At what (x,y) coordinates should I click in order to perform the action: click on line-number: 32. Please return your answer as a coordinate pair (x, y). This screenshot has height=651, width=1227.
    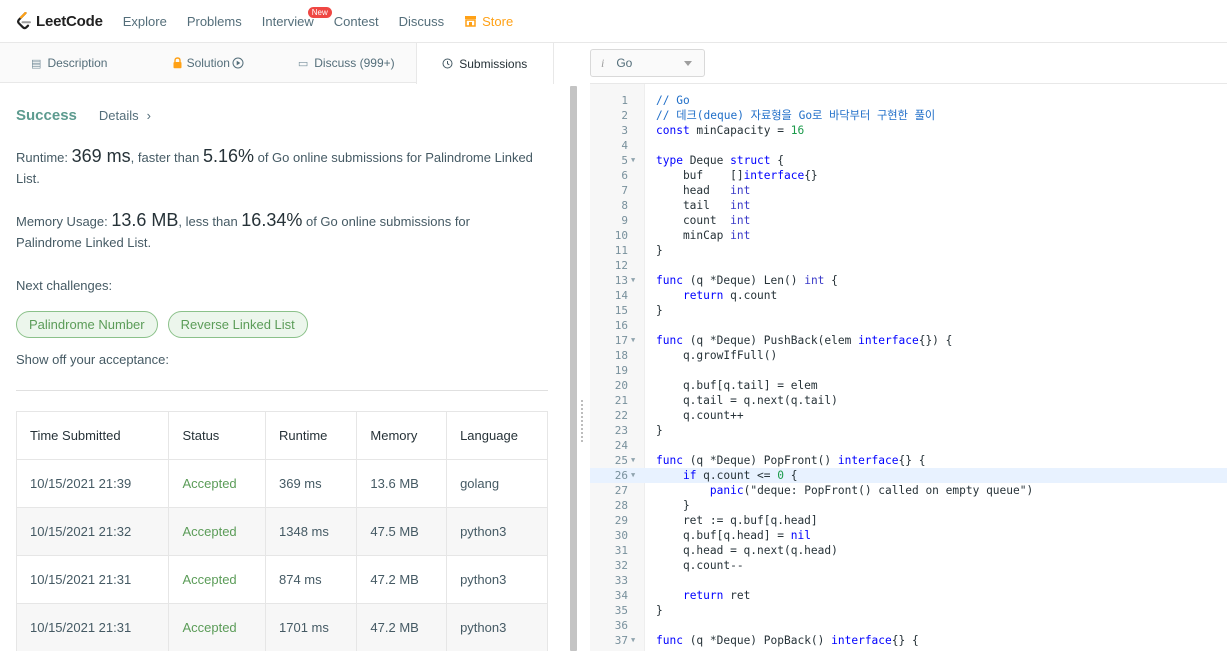
    Looking at the image, I should click on (621, 565).